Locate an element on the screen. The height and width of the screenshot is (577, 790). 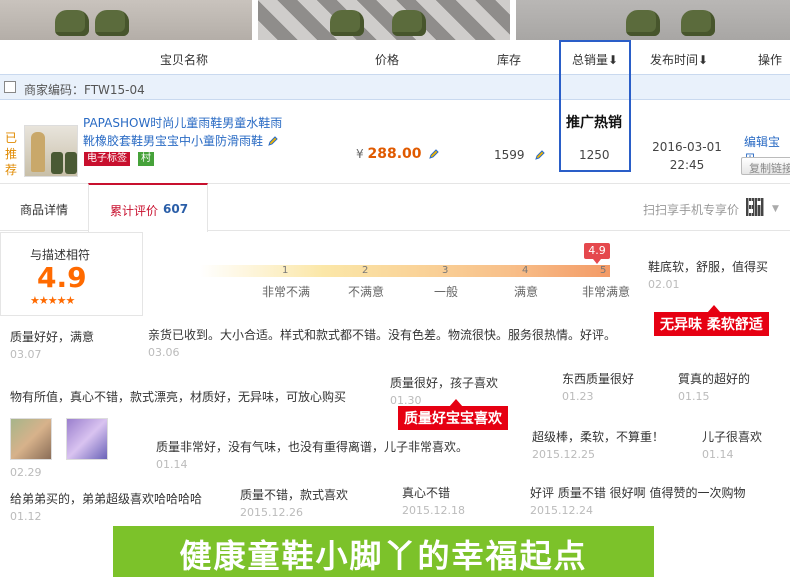
product-title-link: PAPASHOW时尚儿童雨鞋男童水鞋雨靴橡胶套鞋男宝宝中小童防滑雨鞋 is located at coordinates (188, 132).